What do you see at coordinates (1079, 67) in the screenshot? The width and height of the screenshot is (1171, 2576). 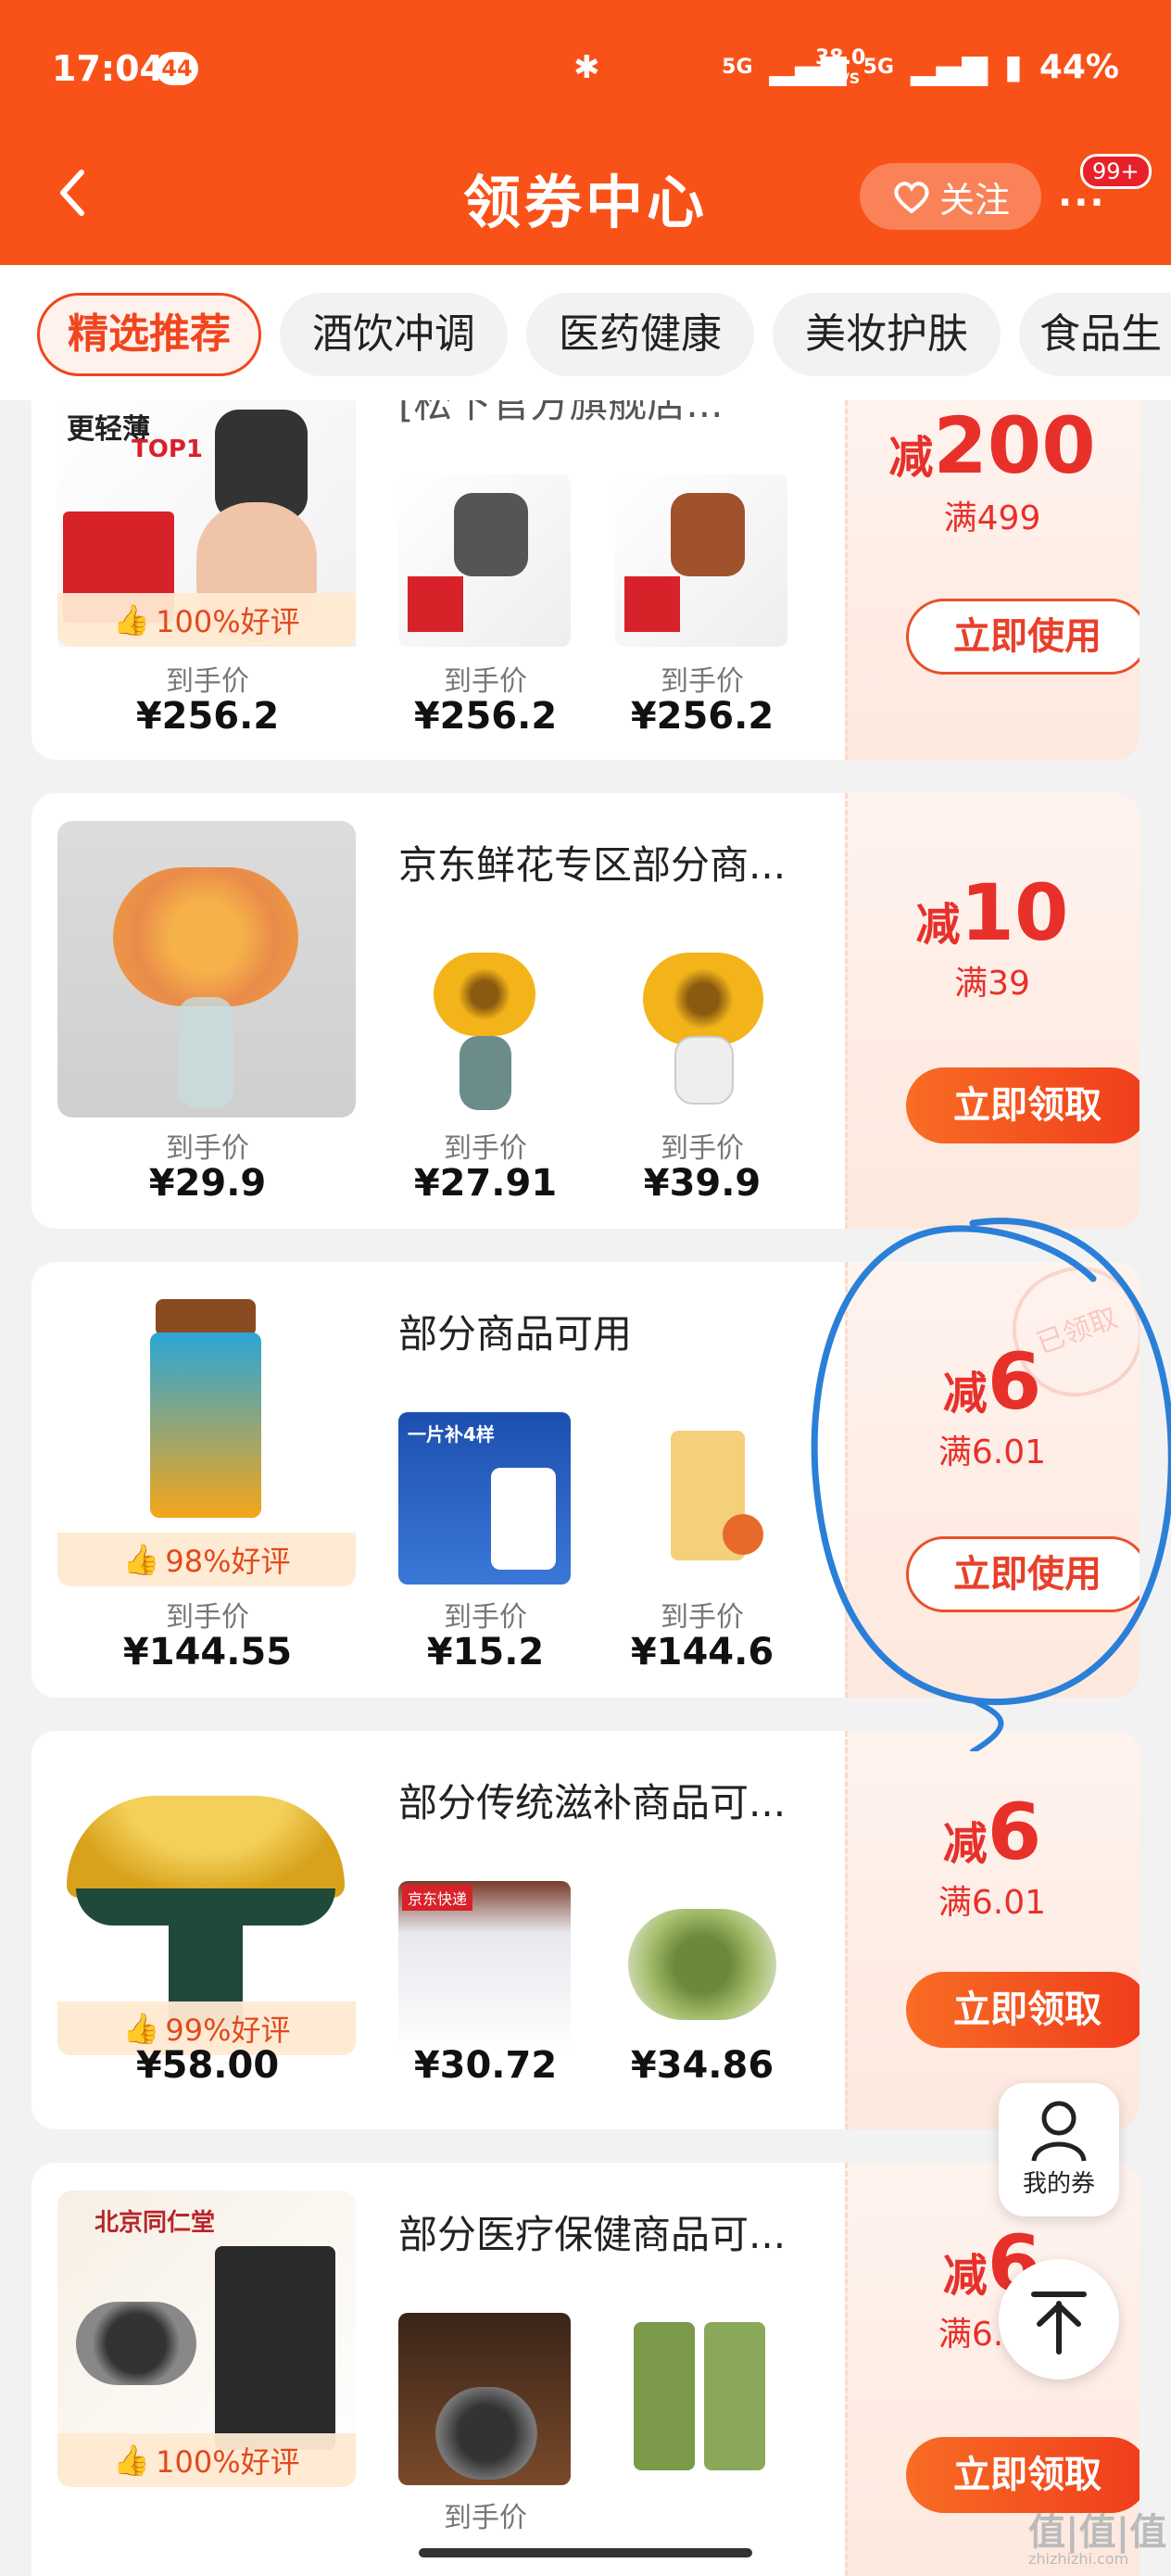 I see `battery-level: 44%` at bounding box center [1079, 67].